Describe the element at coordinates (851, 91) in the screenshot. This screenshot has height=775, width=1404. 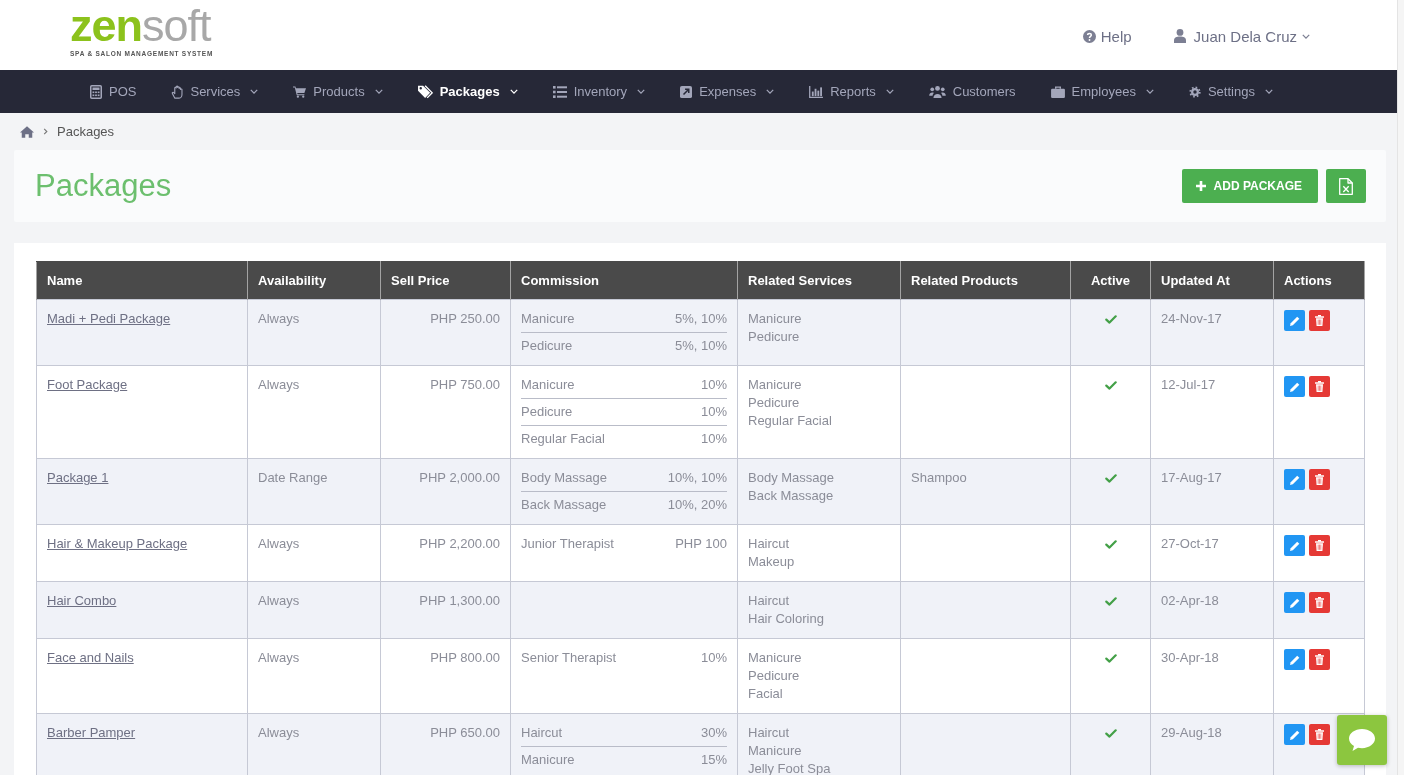
I see `nav-item: Reports` at that location.